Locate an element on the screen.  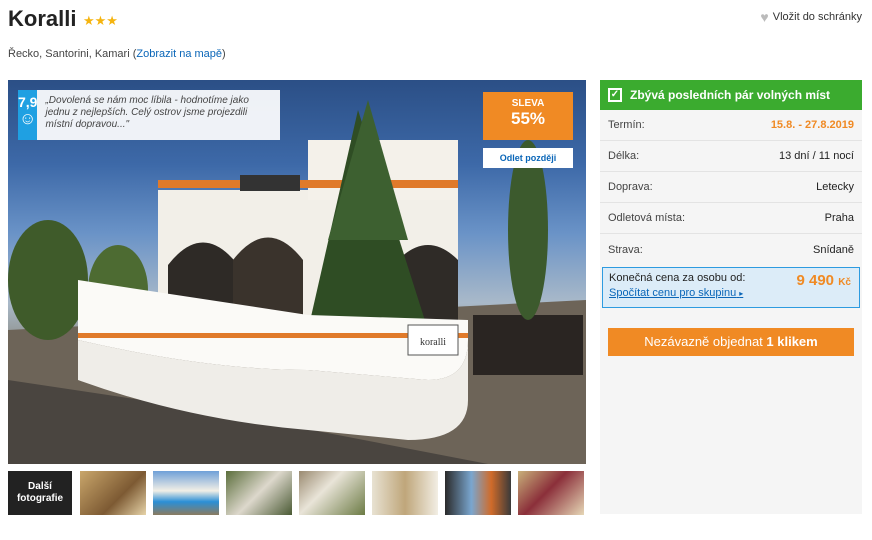
board-label: Strava: is located at coordinates (625, 249).